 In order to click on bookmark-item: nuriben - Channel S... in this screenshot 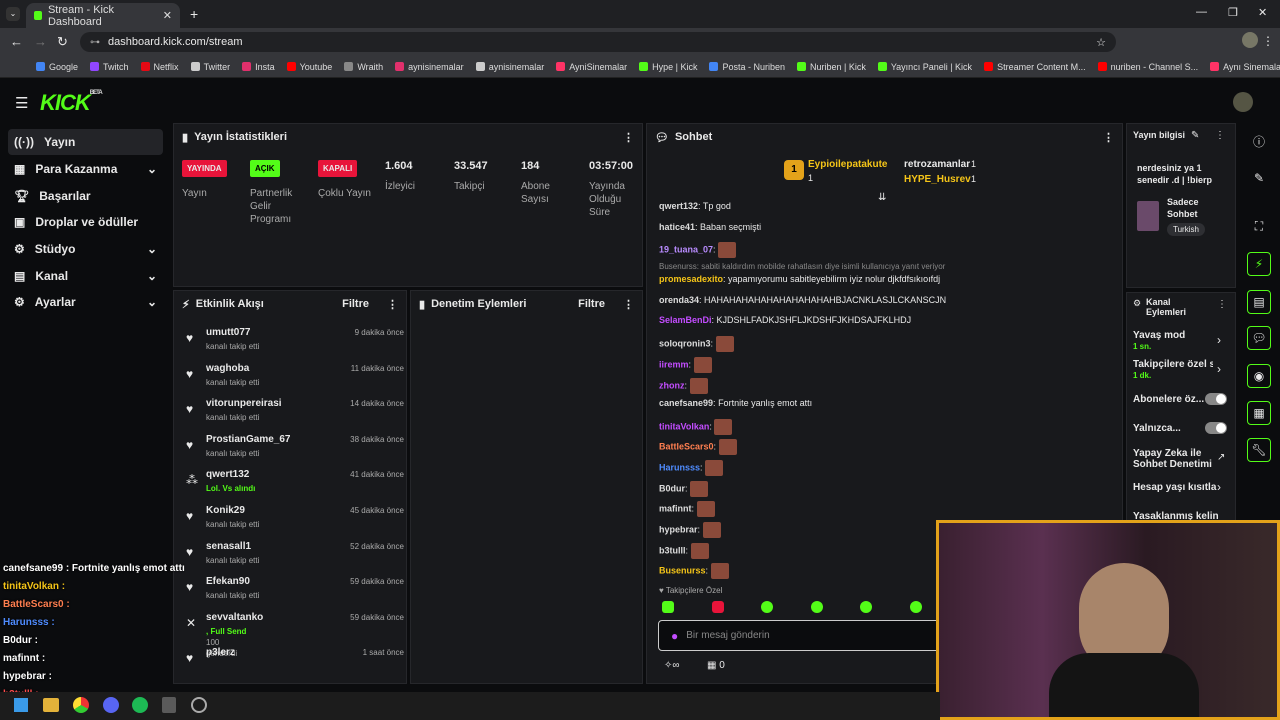, I will do `click(1147, 67)`.